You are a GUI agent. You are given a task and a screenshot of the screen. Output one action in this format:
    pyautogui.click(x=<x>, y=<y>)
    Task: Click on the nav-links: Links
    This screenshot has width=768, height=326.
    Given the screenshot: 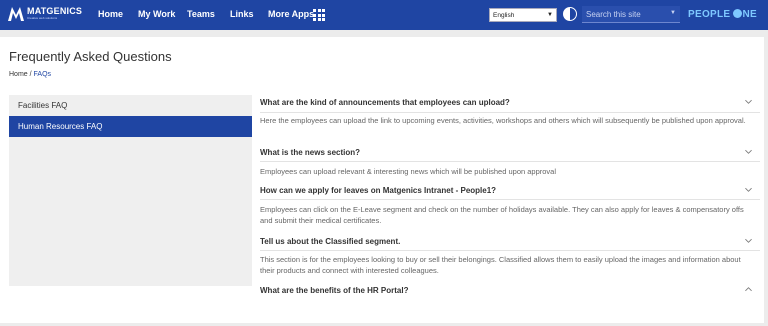 What is the action you would take?
    pyautogui.click(x=242, y=14)
    